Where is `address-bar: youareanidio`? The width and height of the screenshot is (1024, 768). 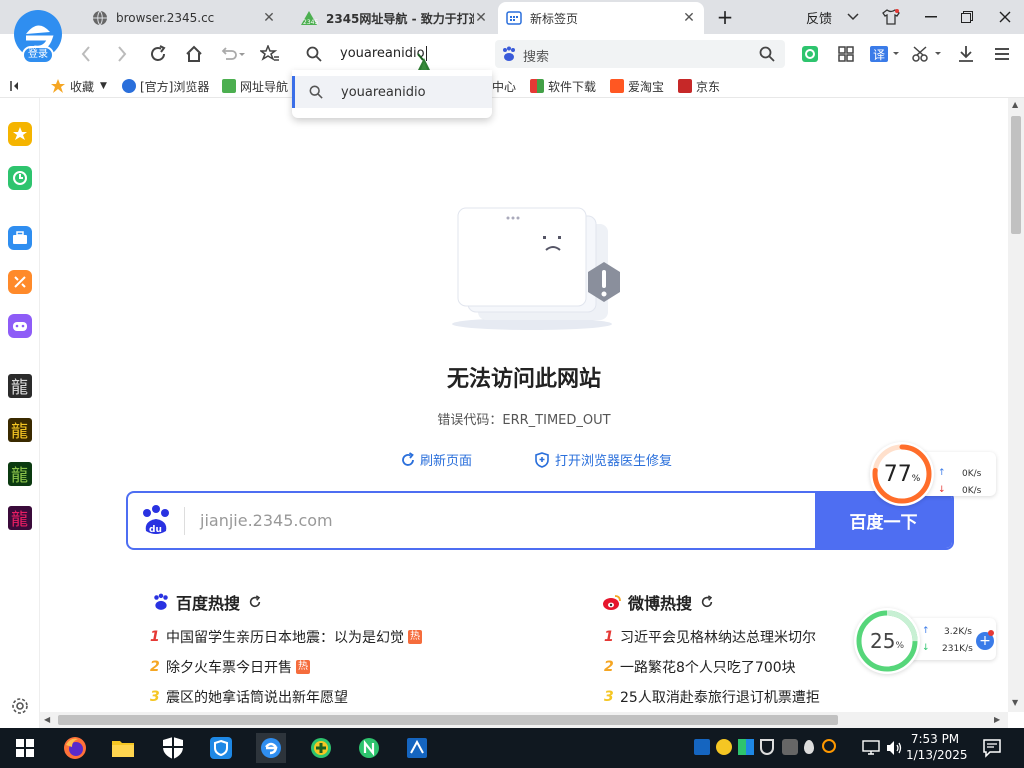
address-bar: youareanidio is located at coordinates (392, 56).